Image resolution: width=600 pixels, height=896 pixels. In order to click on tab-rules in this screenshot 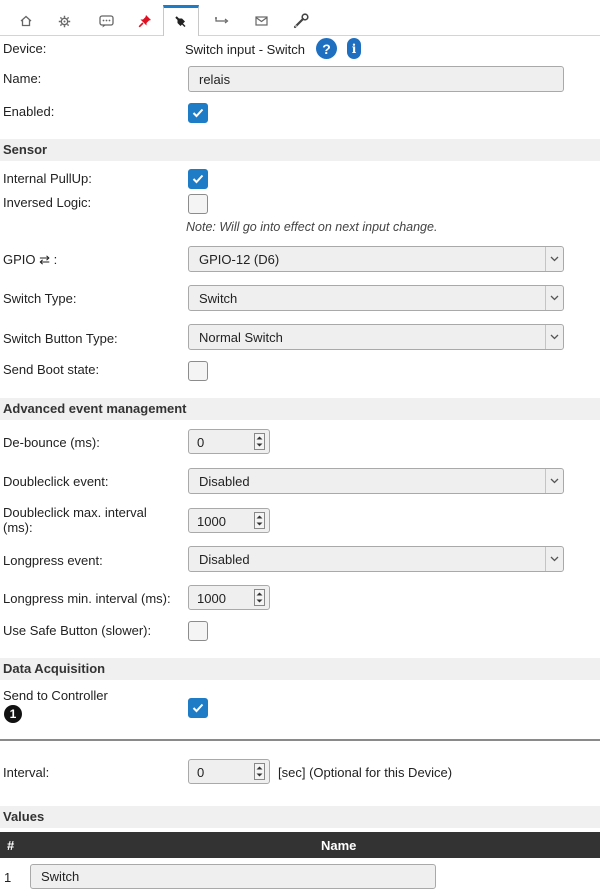, I will do `click(222, 21)`.